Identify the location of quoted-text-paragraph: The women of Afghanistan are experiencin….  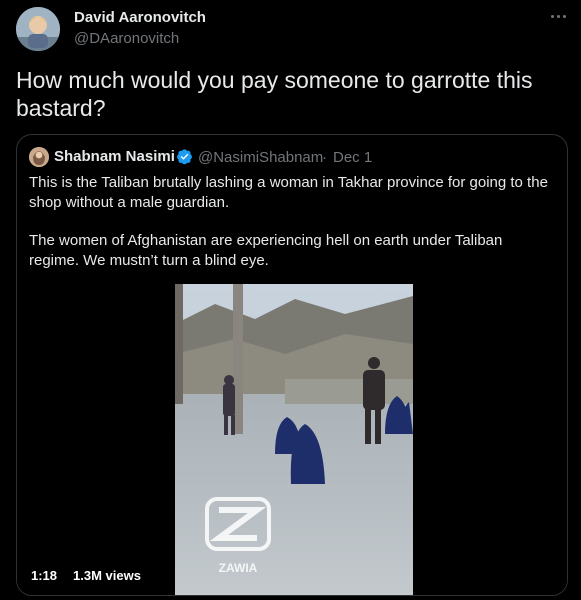
(293, 251).